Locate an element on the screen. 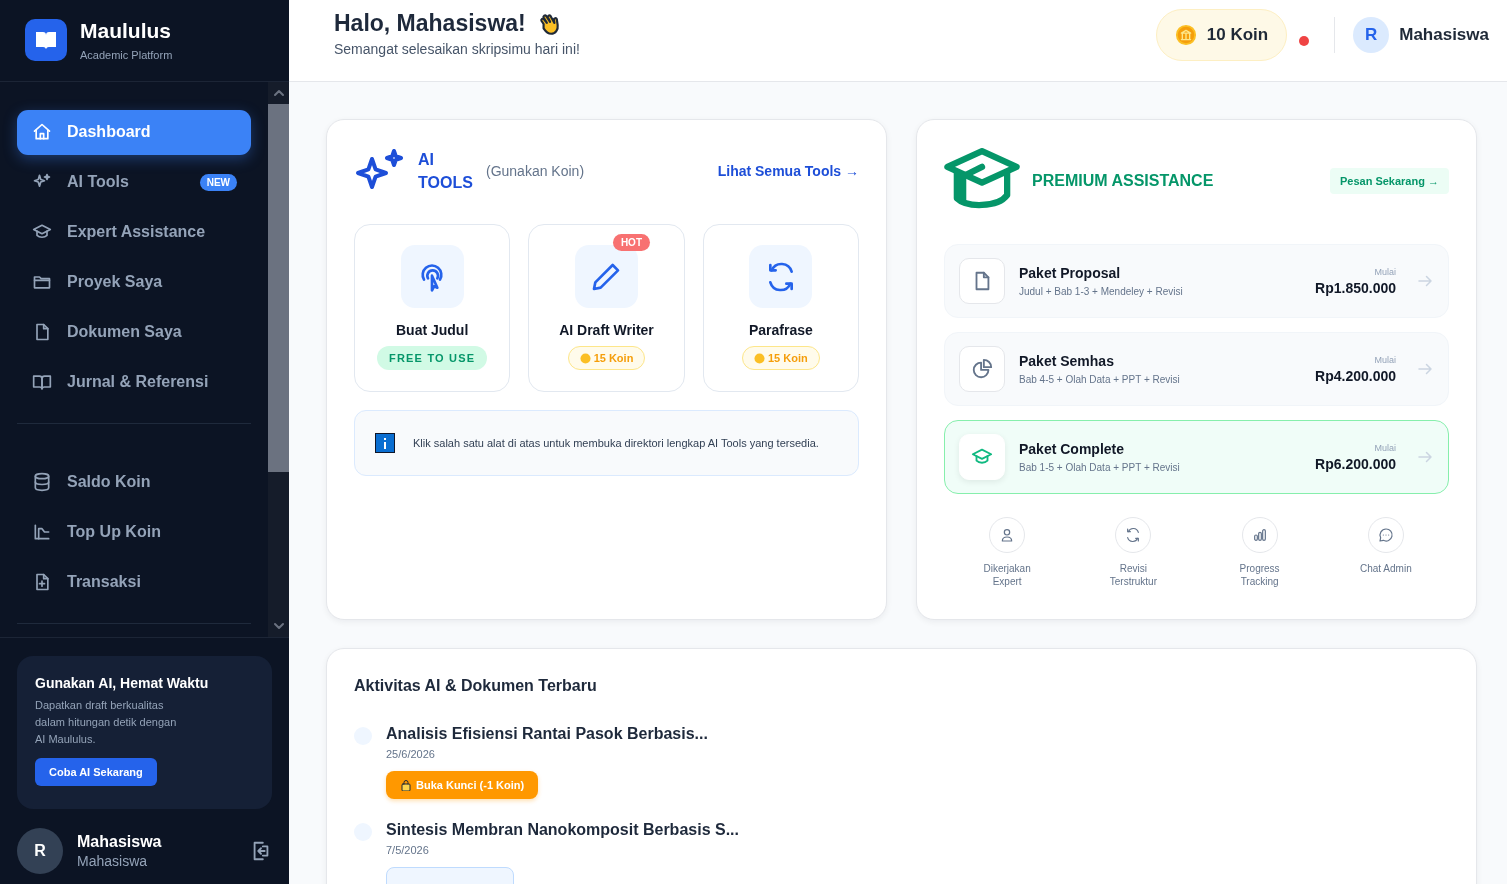 The image size is (1507, 884). nav-item: Top Up Koin is located at coordinates (134, 532).